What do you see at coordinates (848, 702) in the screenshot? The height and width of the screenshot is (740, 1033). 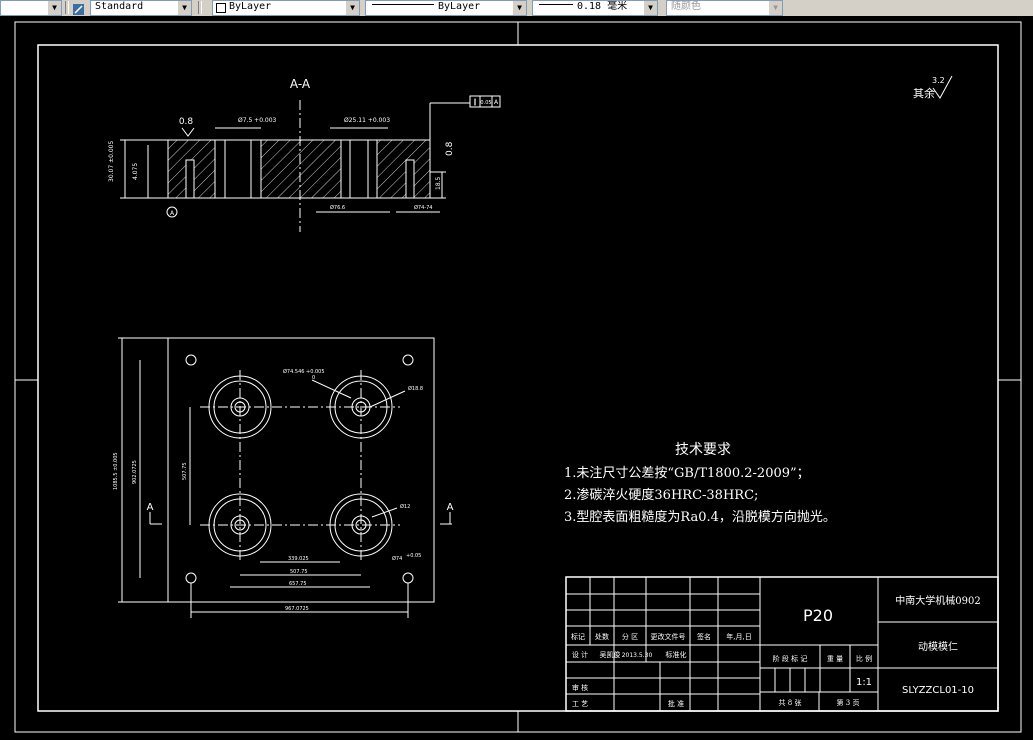 I see `sheet-number: 第 3 页` at bounding box center [848, 702].